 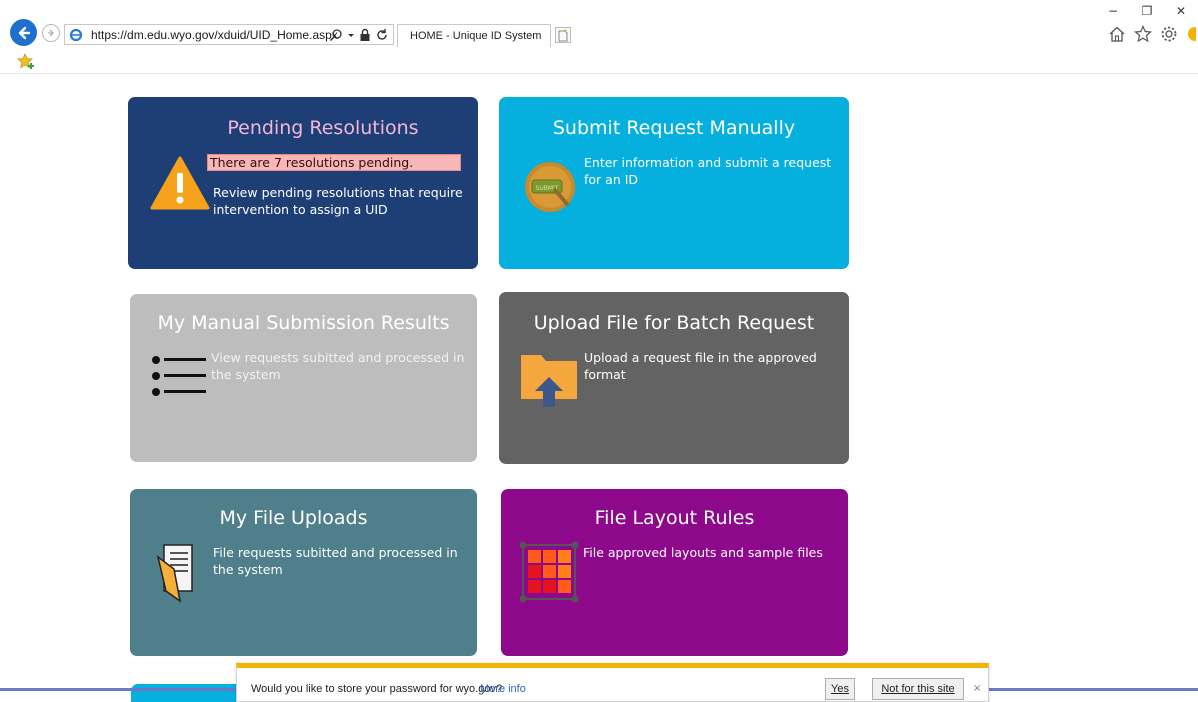 What do you see at coordinates (382, 35) in the screenshot?
I see `refresh-icon` at bounding box center [382, 35].